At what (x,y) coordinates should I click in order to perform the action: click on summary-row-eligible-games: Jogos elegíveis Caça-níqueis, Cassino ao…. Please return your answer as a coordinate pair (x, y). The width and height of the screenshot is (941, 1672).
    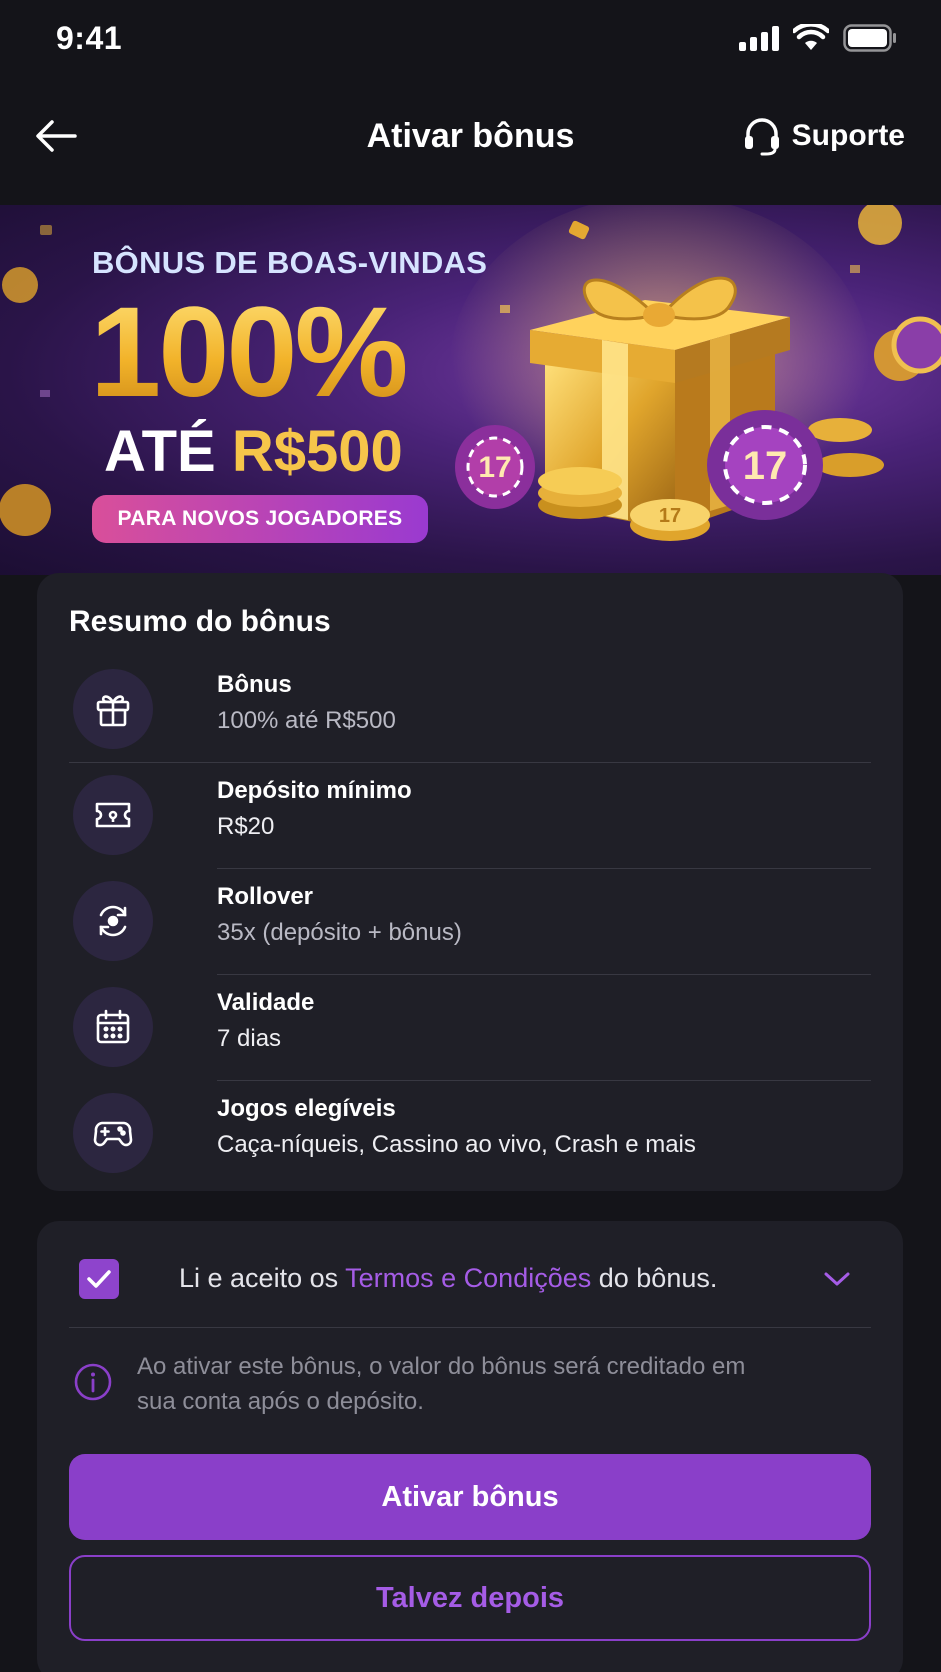
    Looking at the image, I should click on (470, 1134).